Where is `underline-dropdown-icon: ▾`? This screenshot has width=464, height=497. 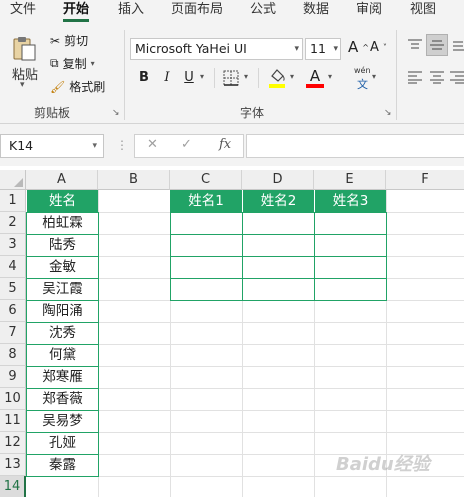 underline-dropdown-icon: ▾ is located at coordinates (202, 76).